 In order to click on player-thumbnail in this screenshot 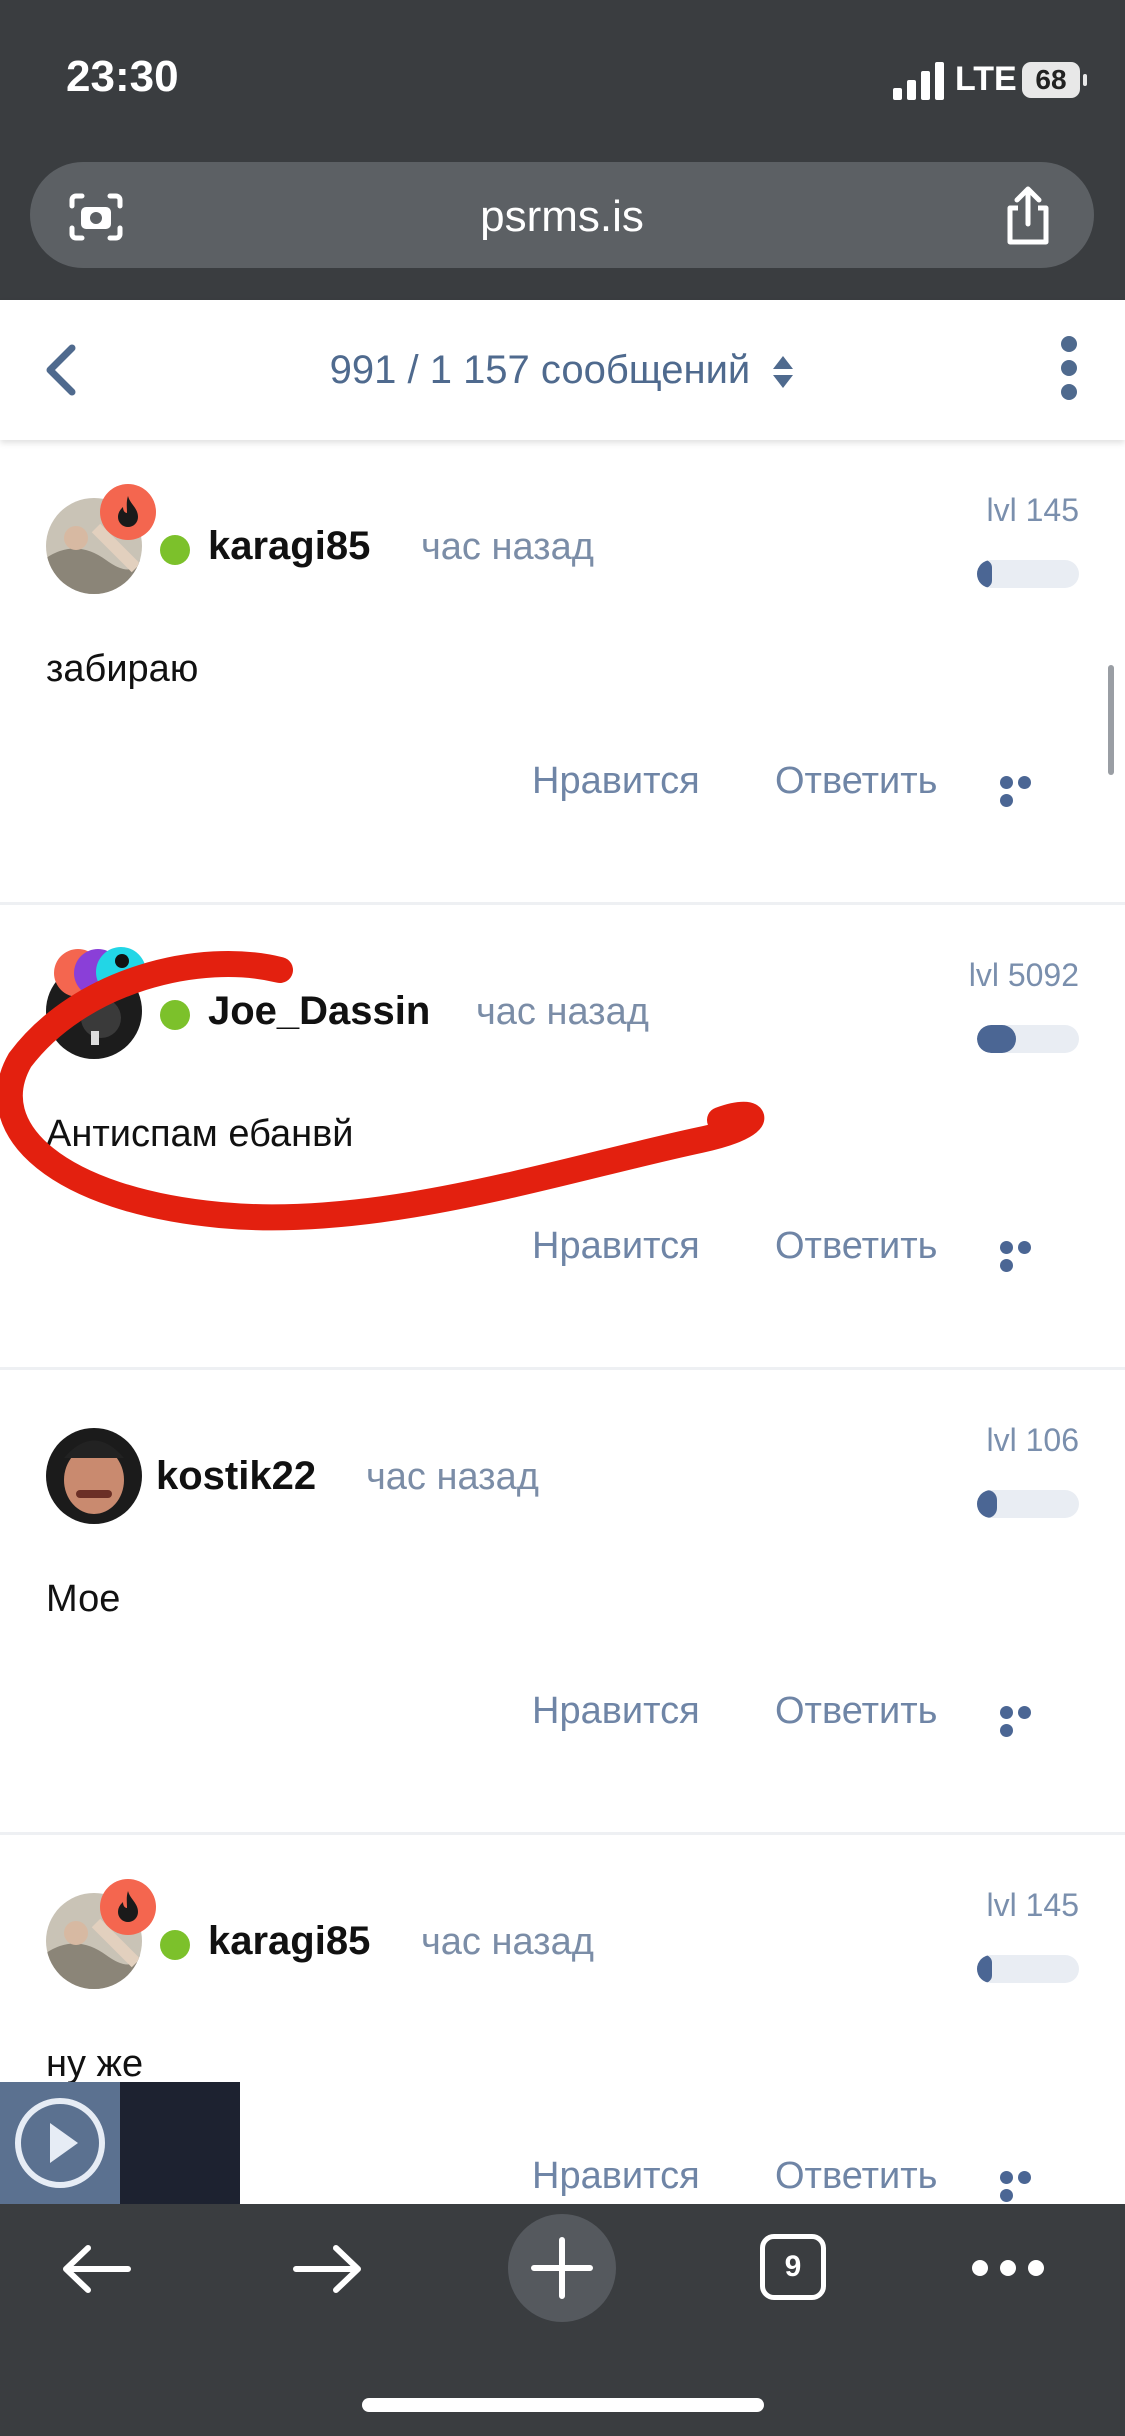, I will do `click(180, 2143)`.